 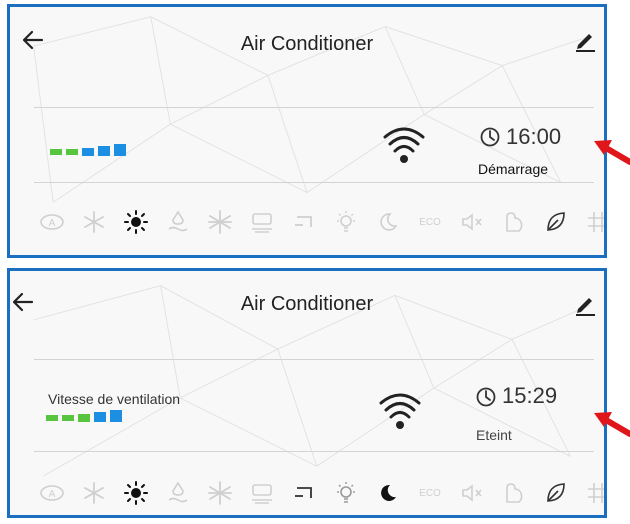 I want to click on timer-status: Eteint, so click(x=494, y=435).